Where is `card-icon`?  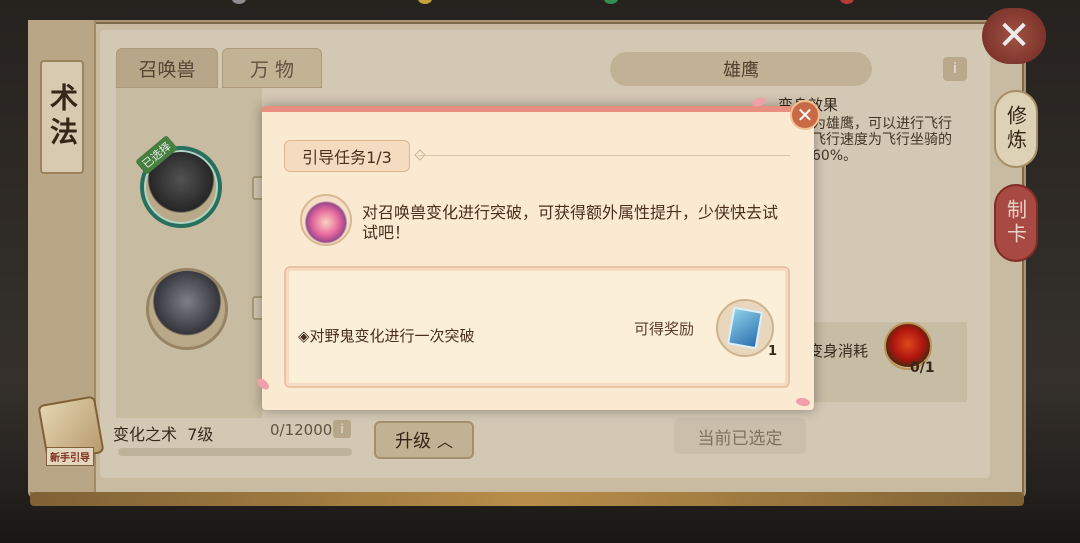 card-icon is located at coordinates (745, 328).